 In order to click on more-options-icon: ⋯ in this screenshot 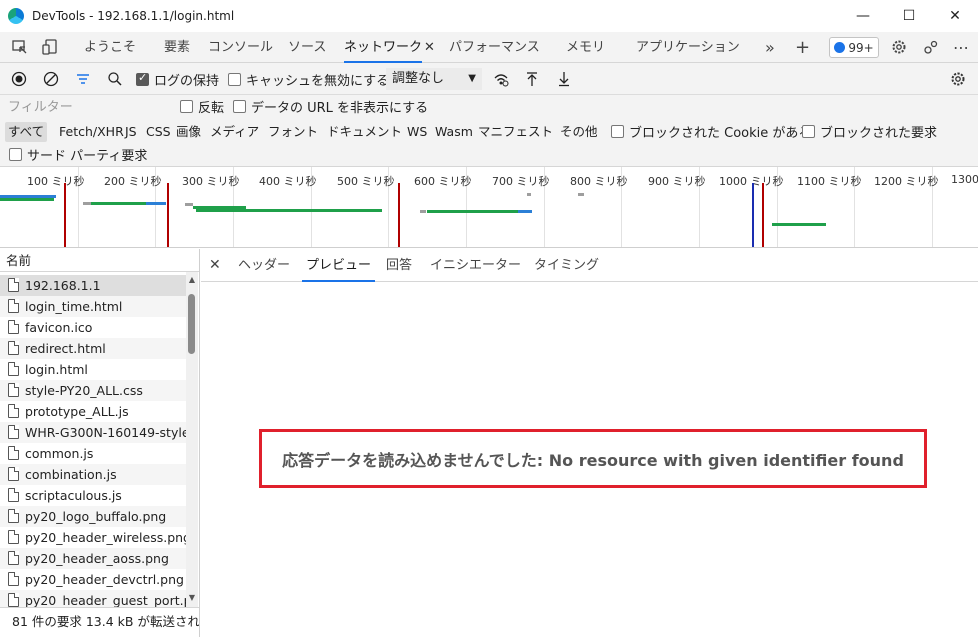, I will do `click(961, 47)`.